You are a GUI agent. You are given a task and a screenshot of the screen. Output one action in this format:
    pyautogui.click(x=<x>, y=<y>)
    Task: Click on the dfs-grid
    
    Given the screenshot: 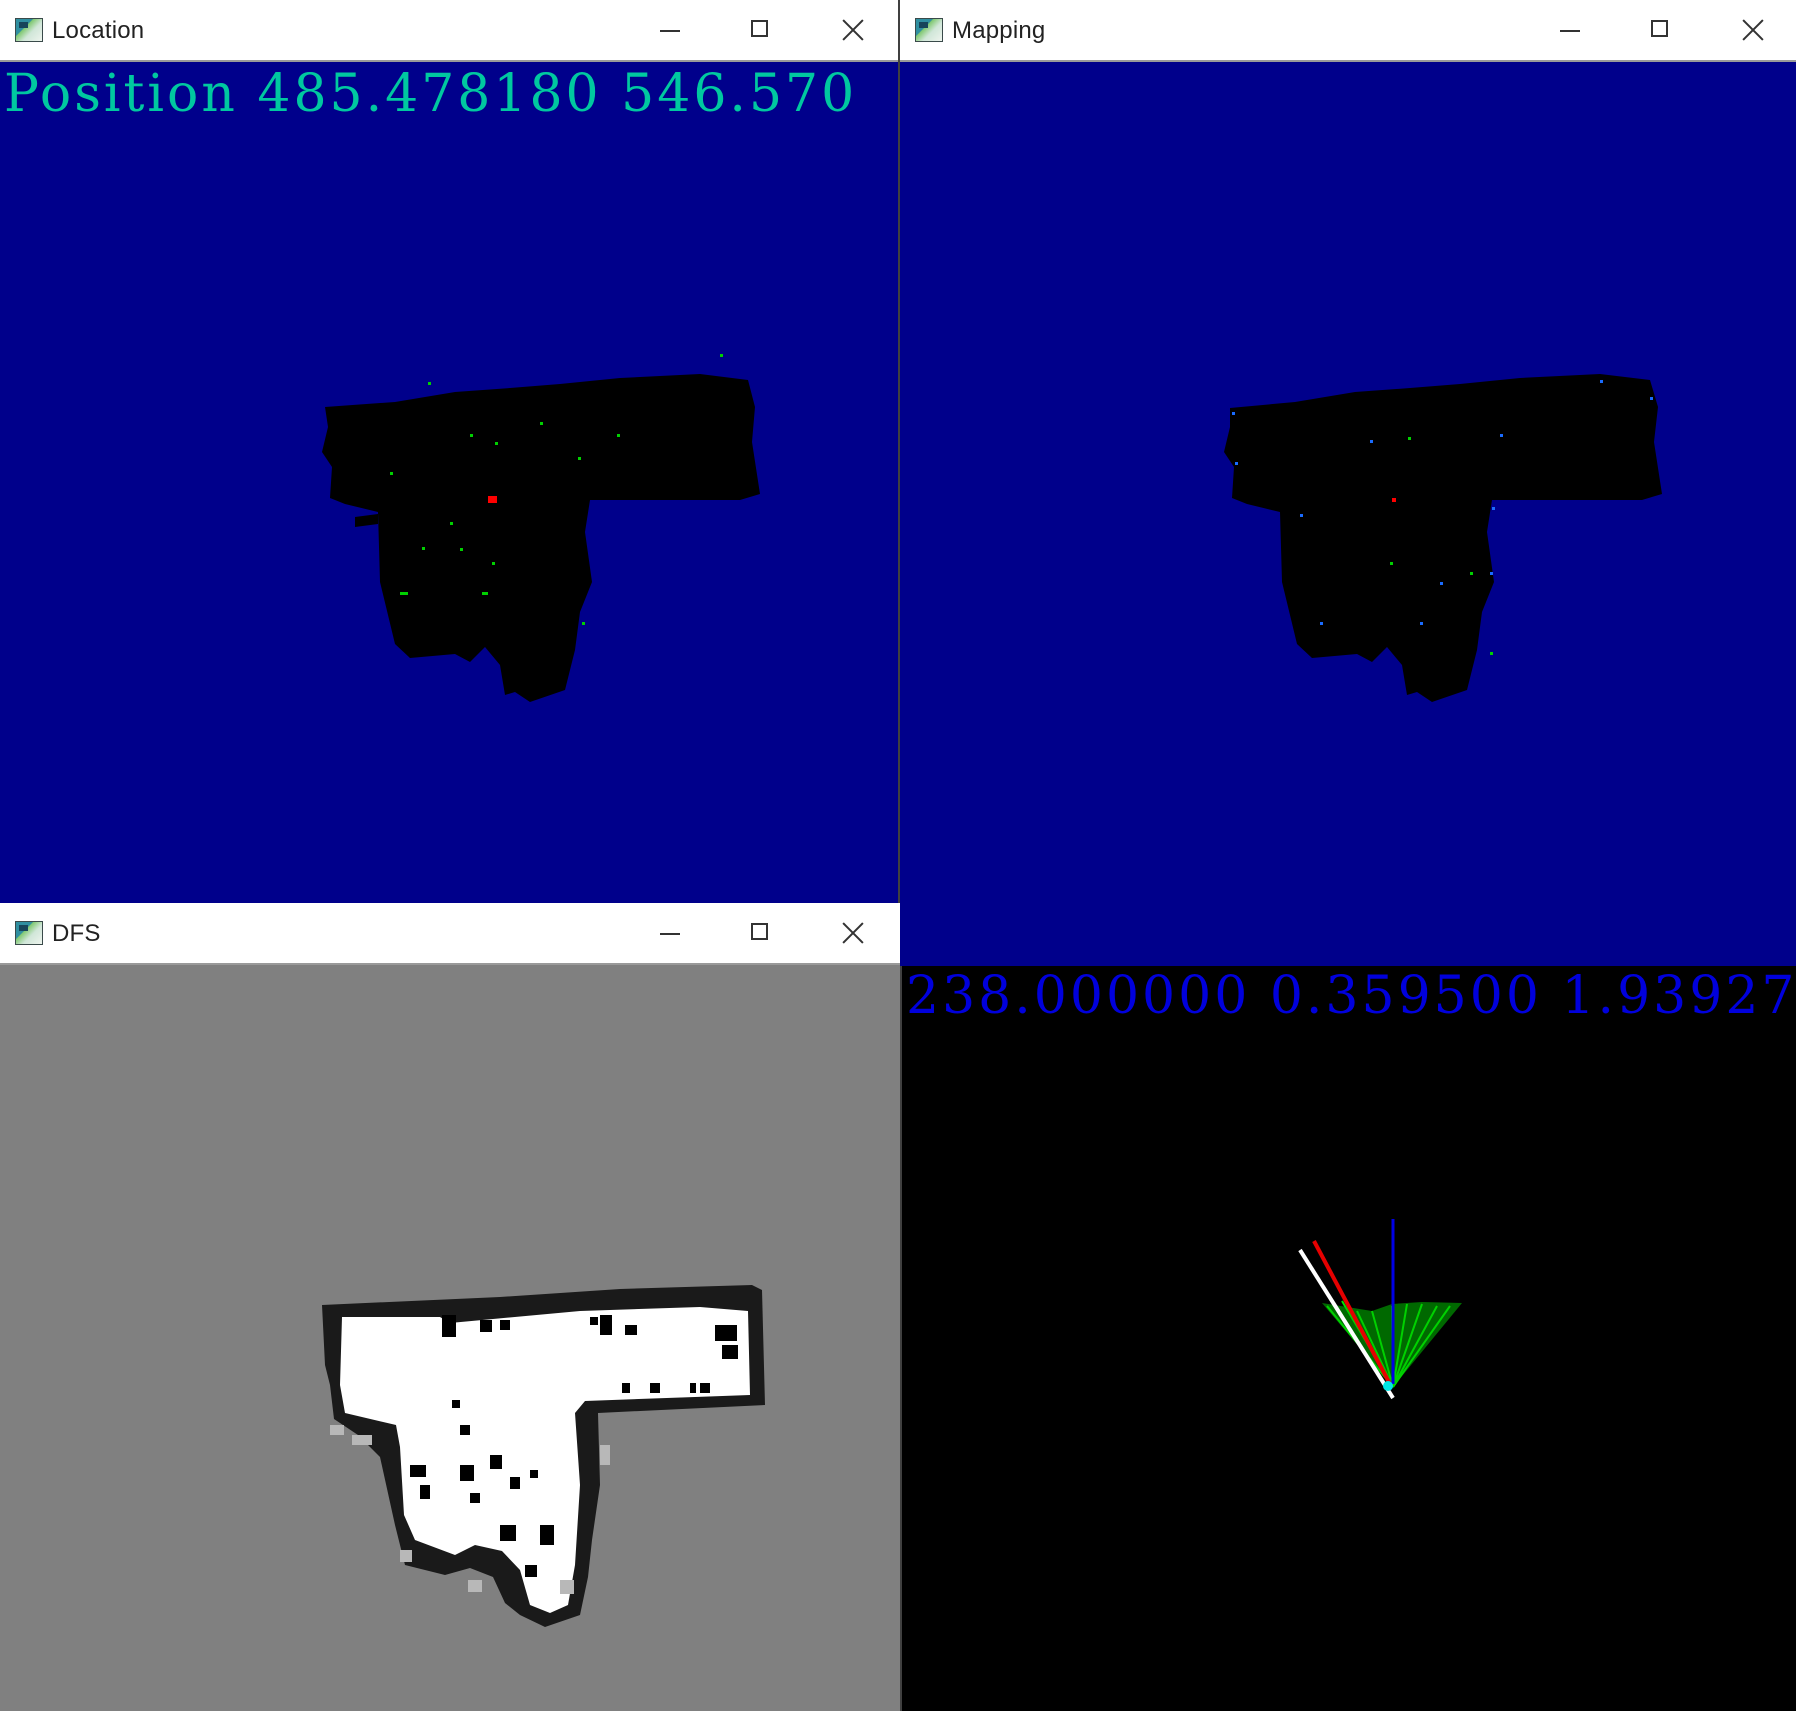 What is the action you would take?
    pyautogui.click(x=543, y=1456)
    